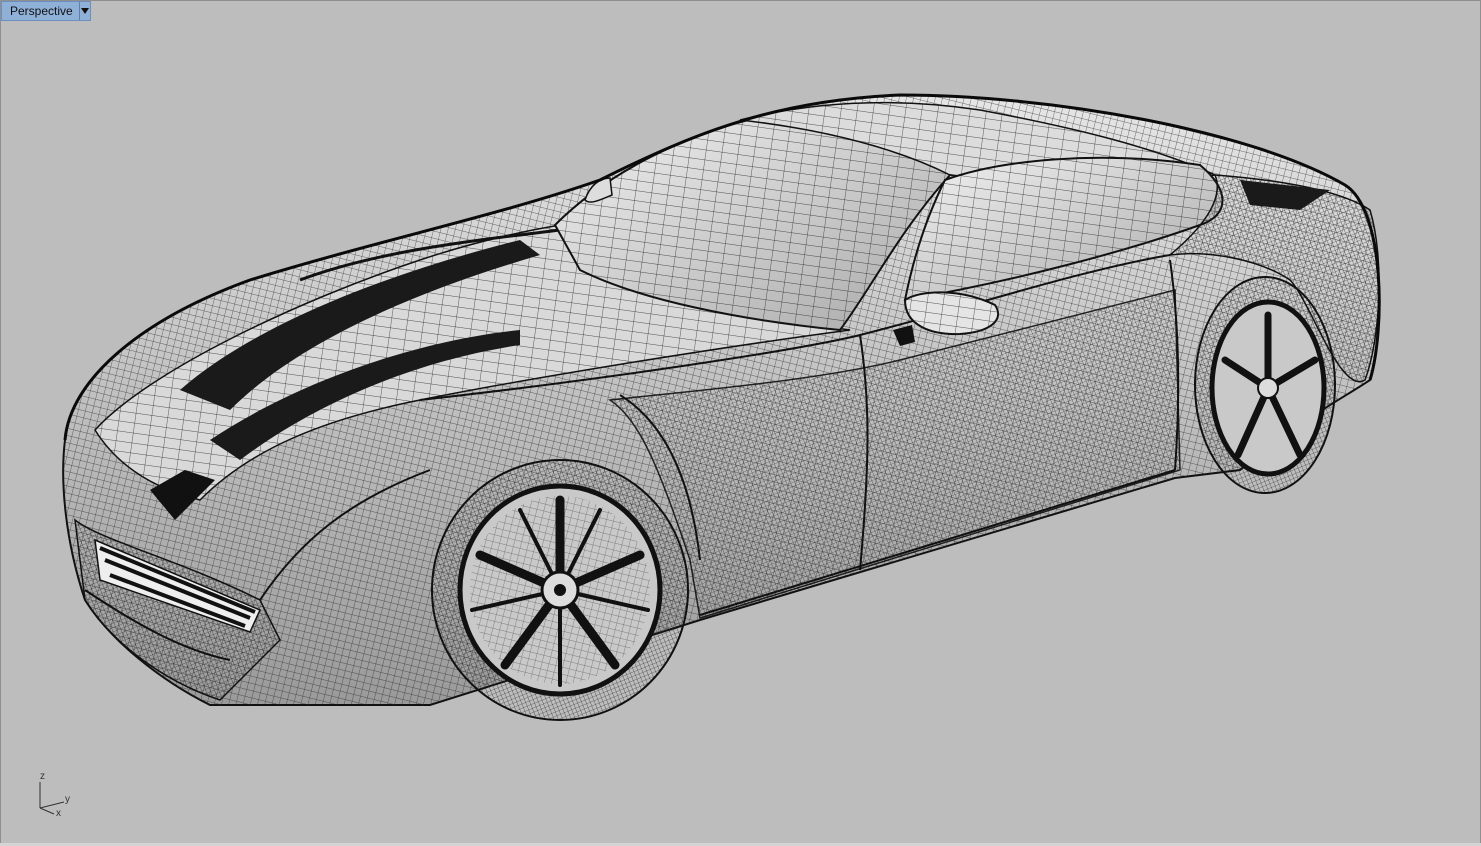 The height and width of the screenshot is (846, 1481). Describe the element at coordinates (42, 776) in the screenshot. I see `z-axis-label: z` at that location.